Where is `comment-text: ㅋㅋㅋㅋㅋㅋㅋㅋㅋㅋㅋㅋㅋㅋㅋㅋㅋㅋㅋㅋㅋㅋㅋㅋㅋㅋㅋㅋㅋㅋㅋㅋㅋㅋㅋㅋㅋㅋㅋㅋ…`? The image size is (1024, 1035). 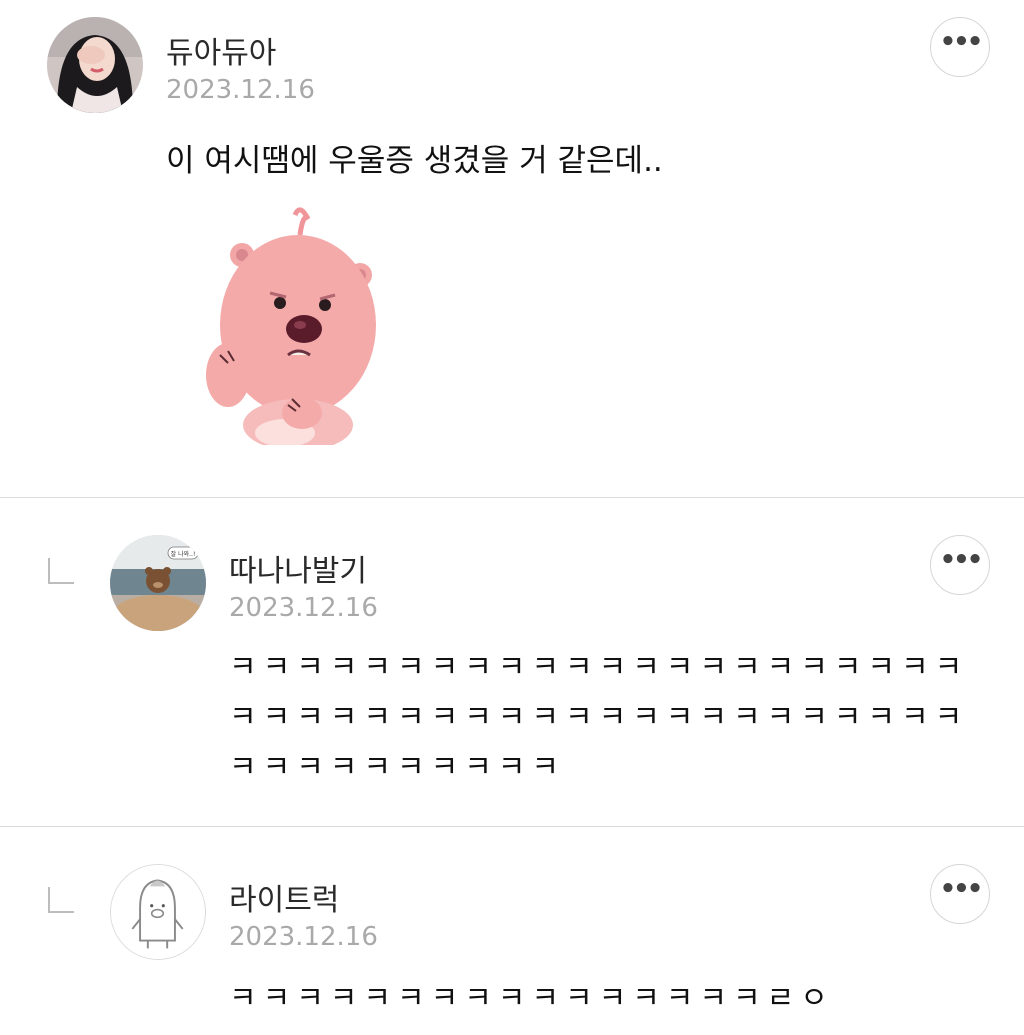 comment-text: ㅋㅋㅋㅋㅋㅋㅋㅋㅋㅋㅋㅋㅋㅋㅋㅋㅋㅋㅋㅋㅋㅋㅋㅋㅋㅋㅋㅋㅋㅋㅋㅋㅋㅋㅋㅋㅋㅋㅋㅋ… is located at coordinates (599, 717).